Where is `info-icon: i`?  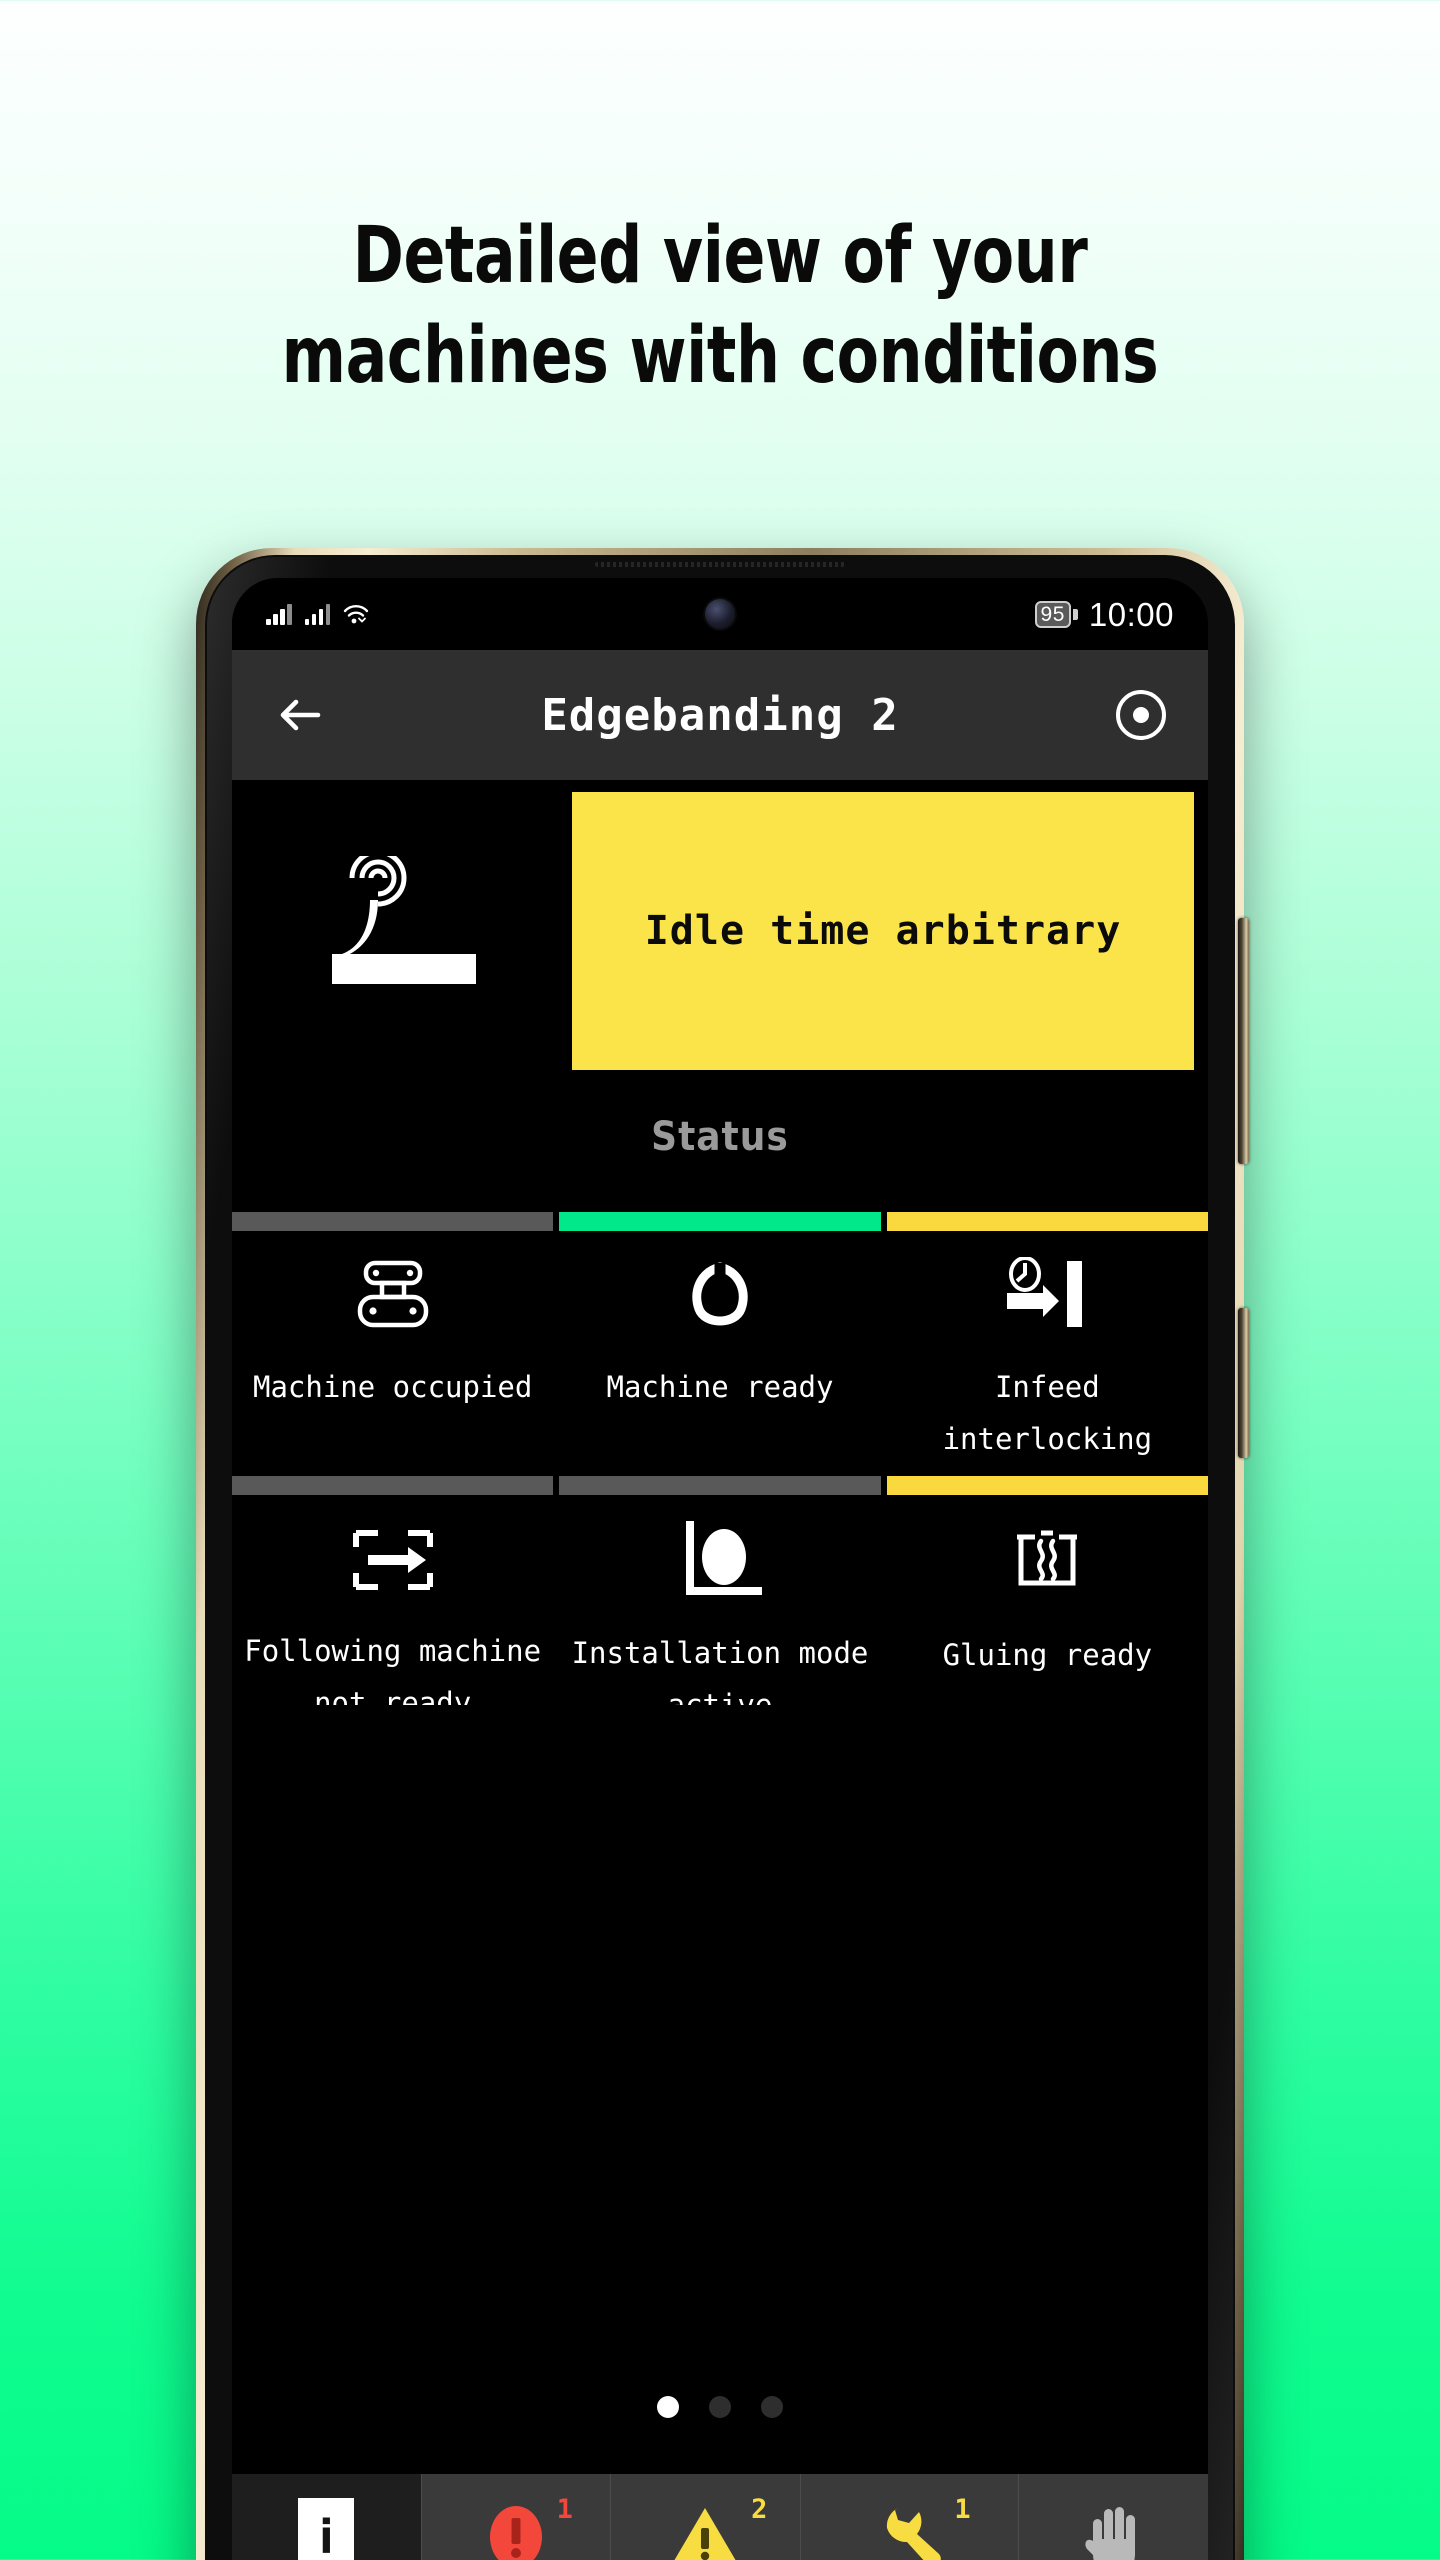 info-icon: i is located at coordinates (326, 2529).